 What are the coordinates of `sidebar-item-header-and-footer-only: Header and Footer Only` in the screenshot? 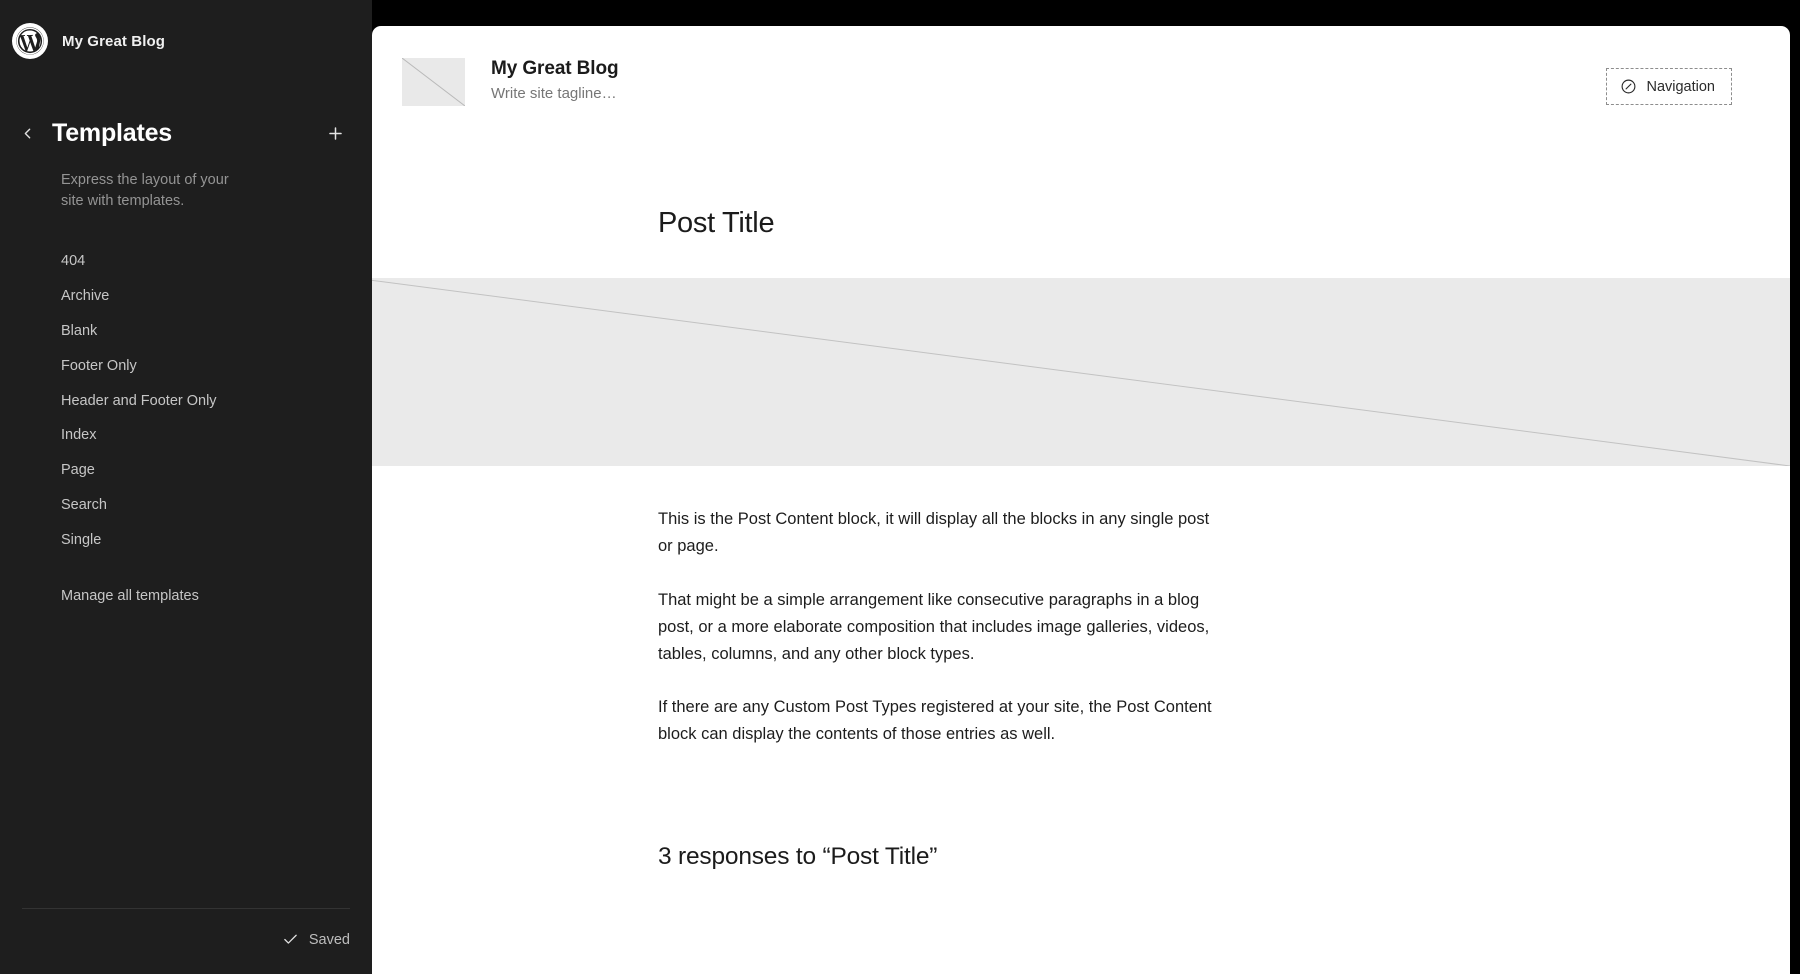 It's located at (186, 401).